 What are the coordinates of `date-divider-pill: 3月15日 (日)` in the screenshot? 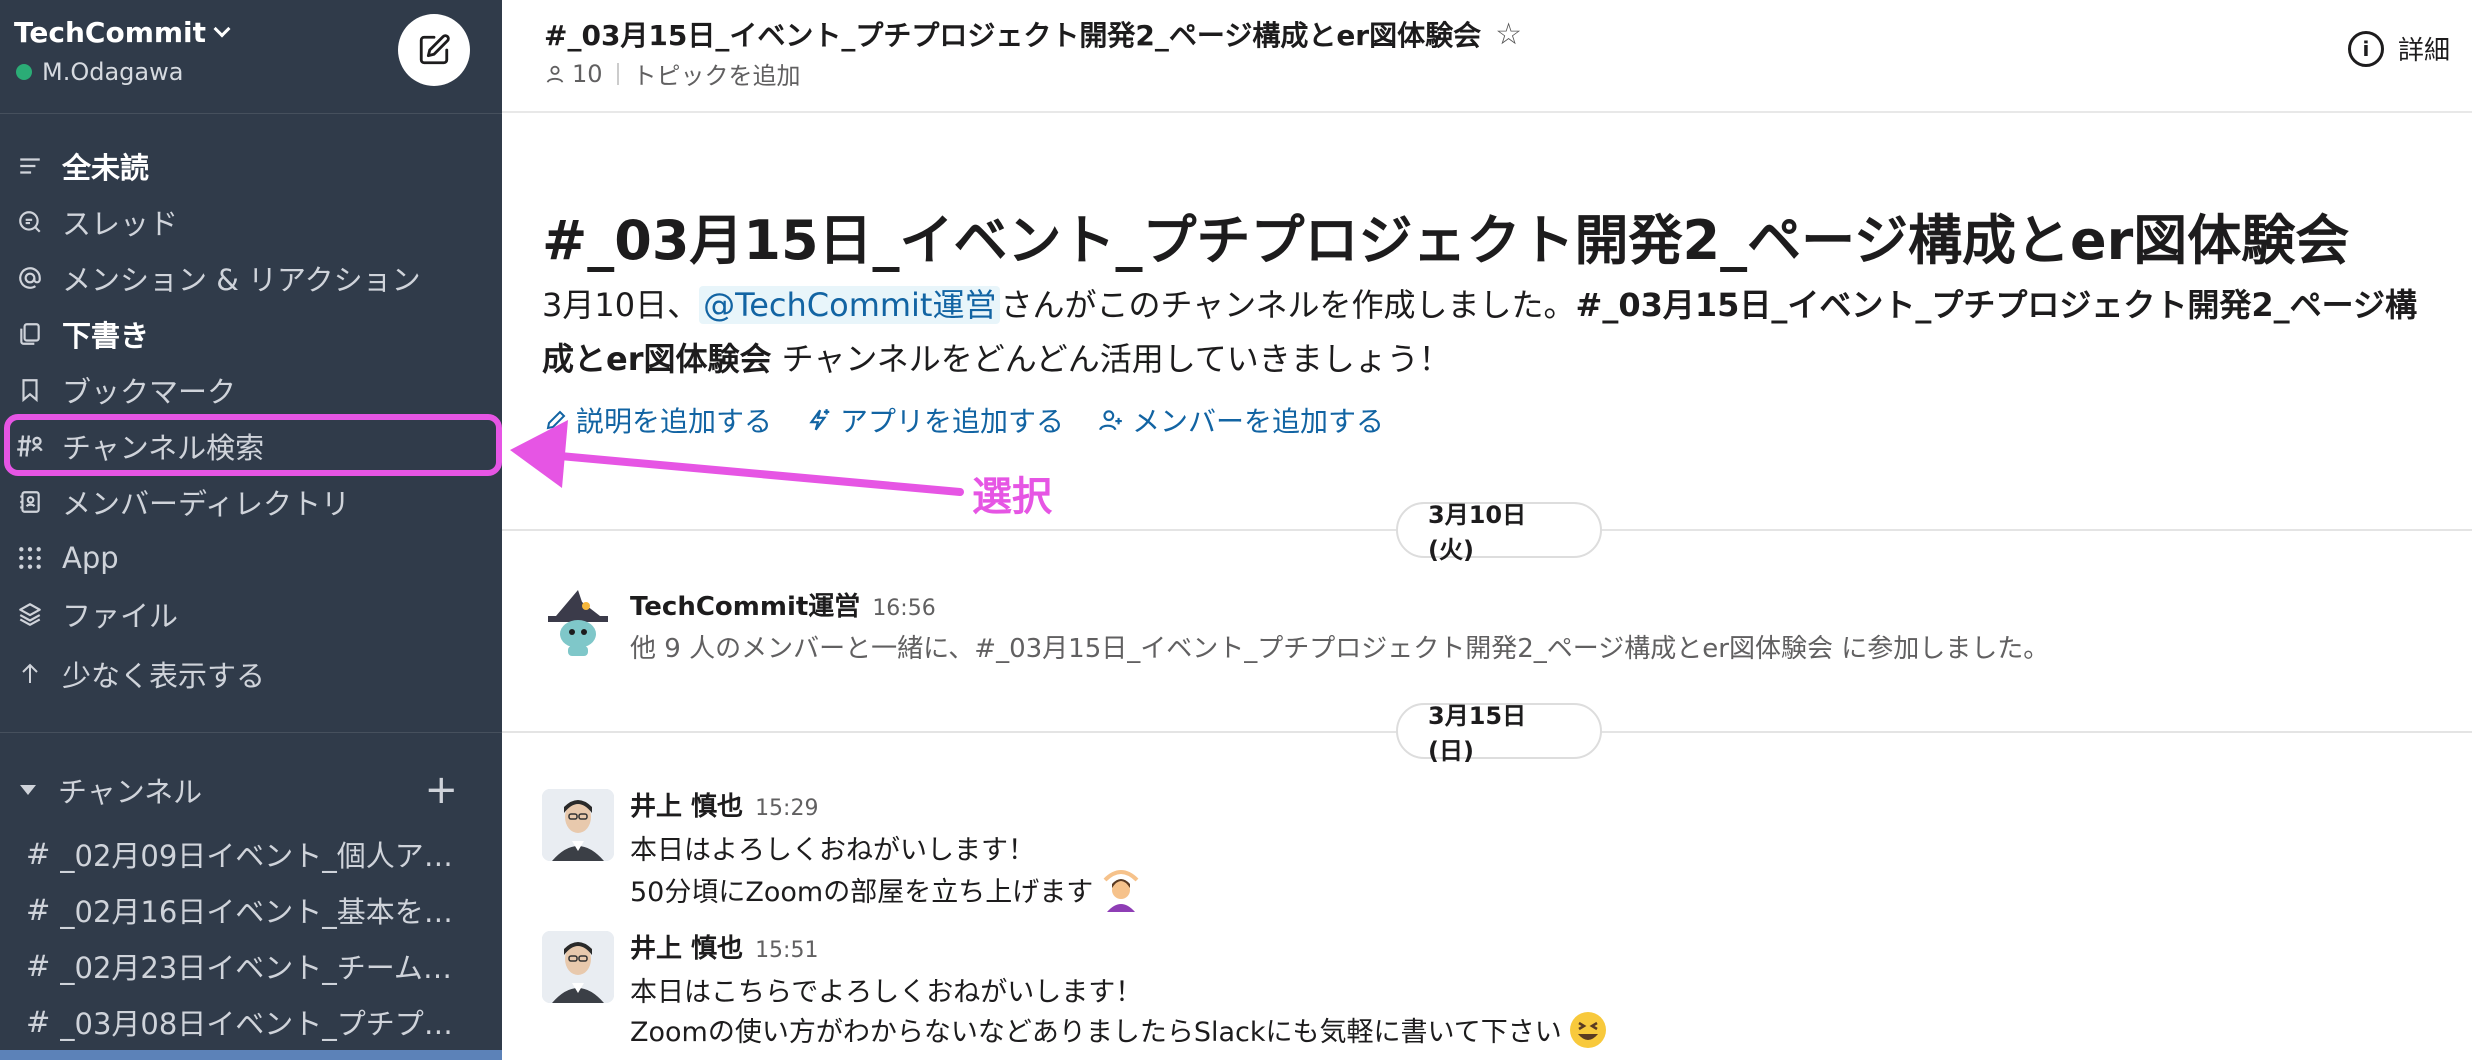 It's located at (1499, 733).